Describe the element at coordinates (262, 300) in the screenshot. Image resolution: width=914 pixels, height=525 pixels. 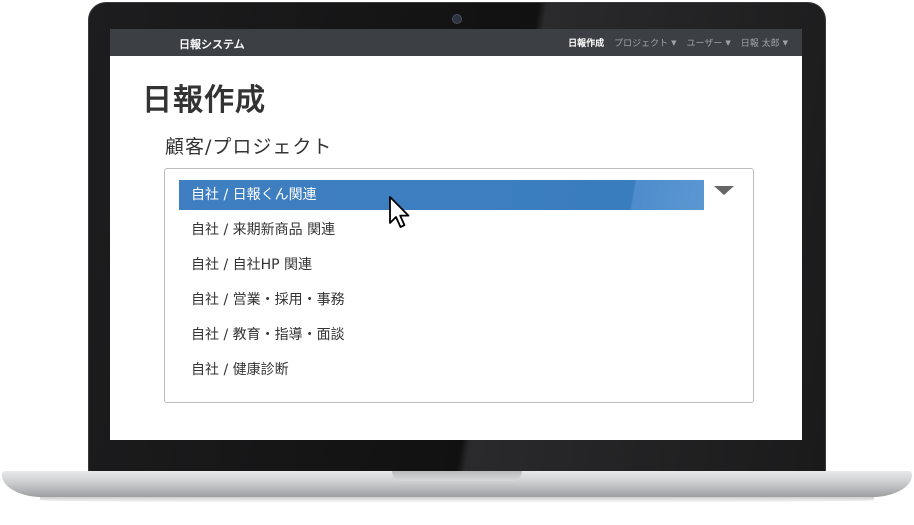
I see `select-option: 自社 / 営業・採用・事務` at that location.